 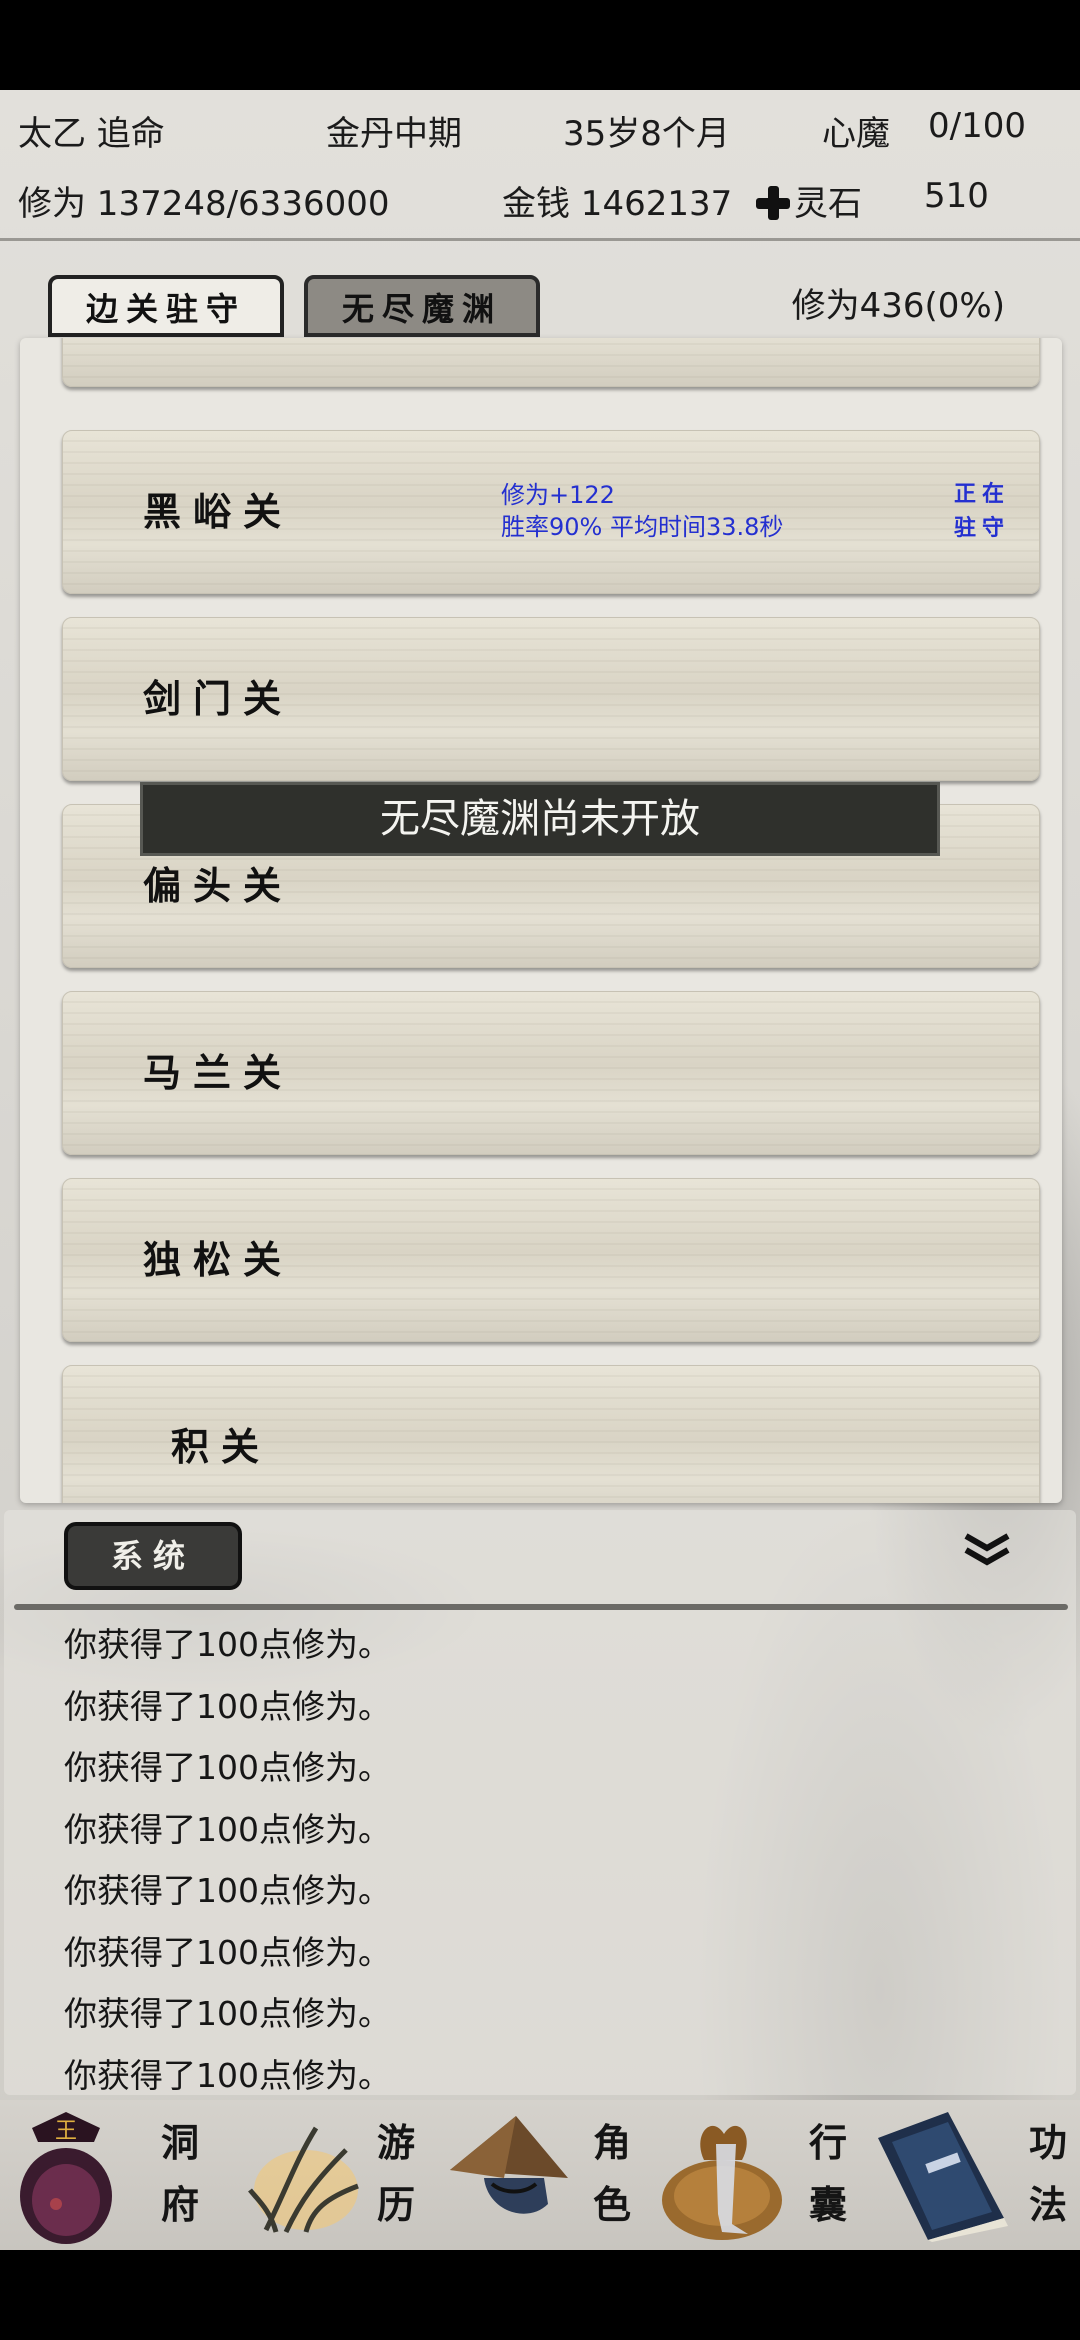 I want to click on pass-card-dusong: 独松关, so click(x=551, y=1260).